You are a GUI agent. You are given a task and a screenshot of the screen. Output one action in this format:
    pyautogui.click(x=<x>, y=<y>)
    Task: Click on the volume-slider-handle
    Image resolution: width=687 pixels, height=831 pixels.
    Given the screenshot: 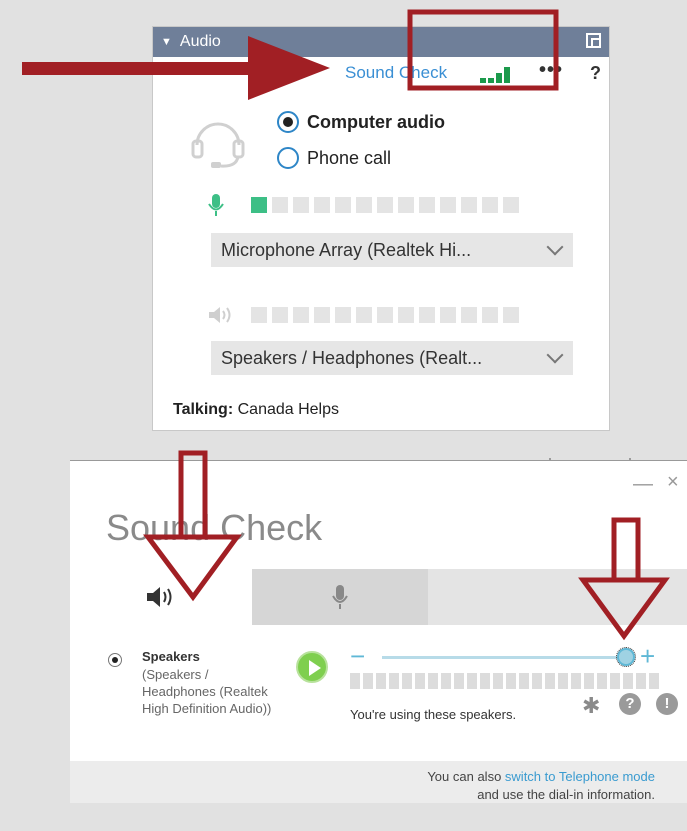 What is the action you would take?
    pyautogui.click(x=626, y=657)
    